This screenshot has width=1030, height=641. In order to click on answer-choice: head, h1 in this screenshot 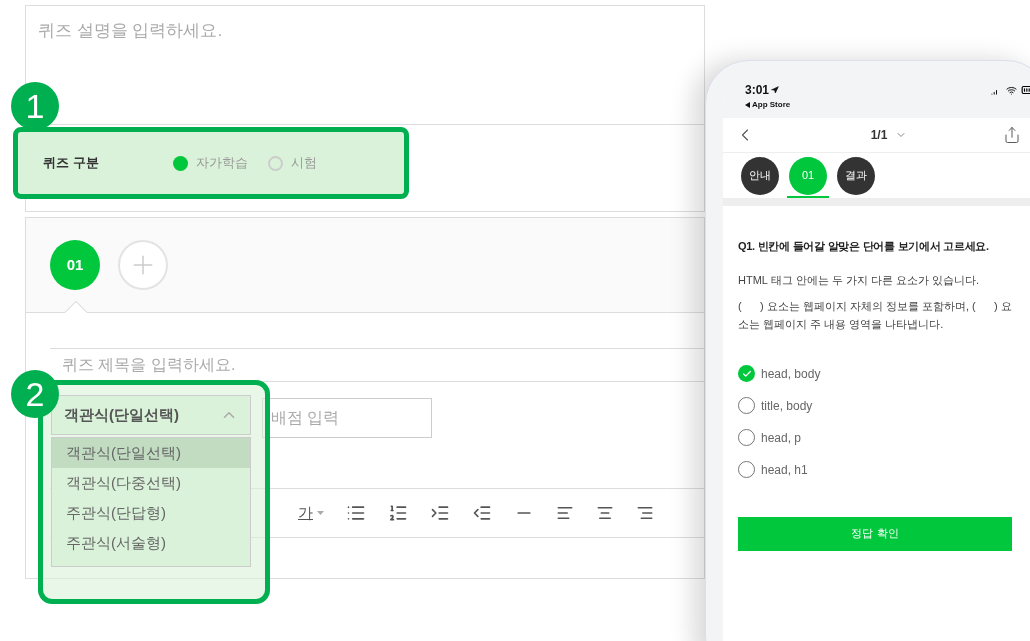, I will do `click(884, 469)`.